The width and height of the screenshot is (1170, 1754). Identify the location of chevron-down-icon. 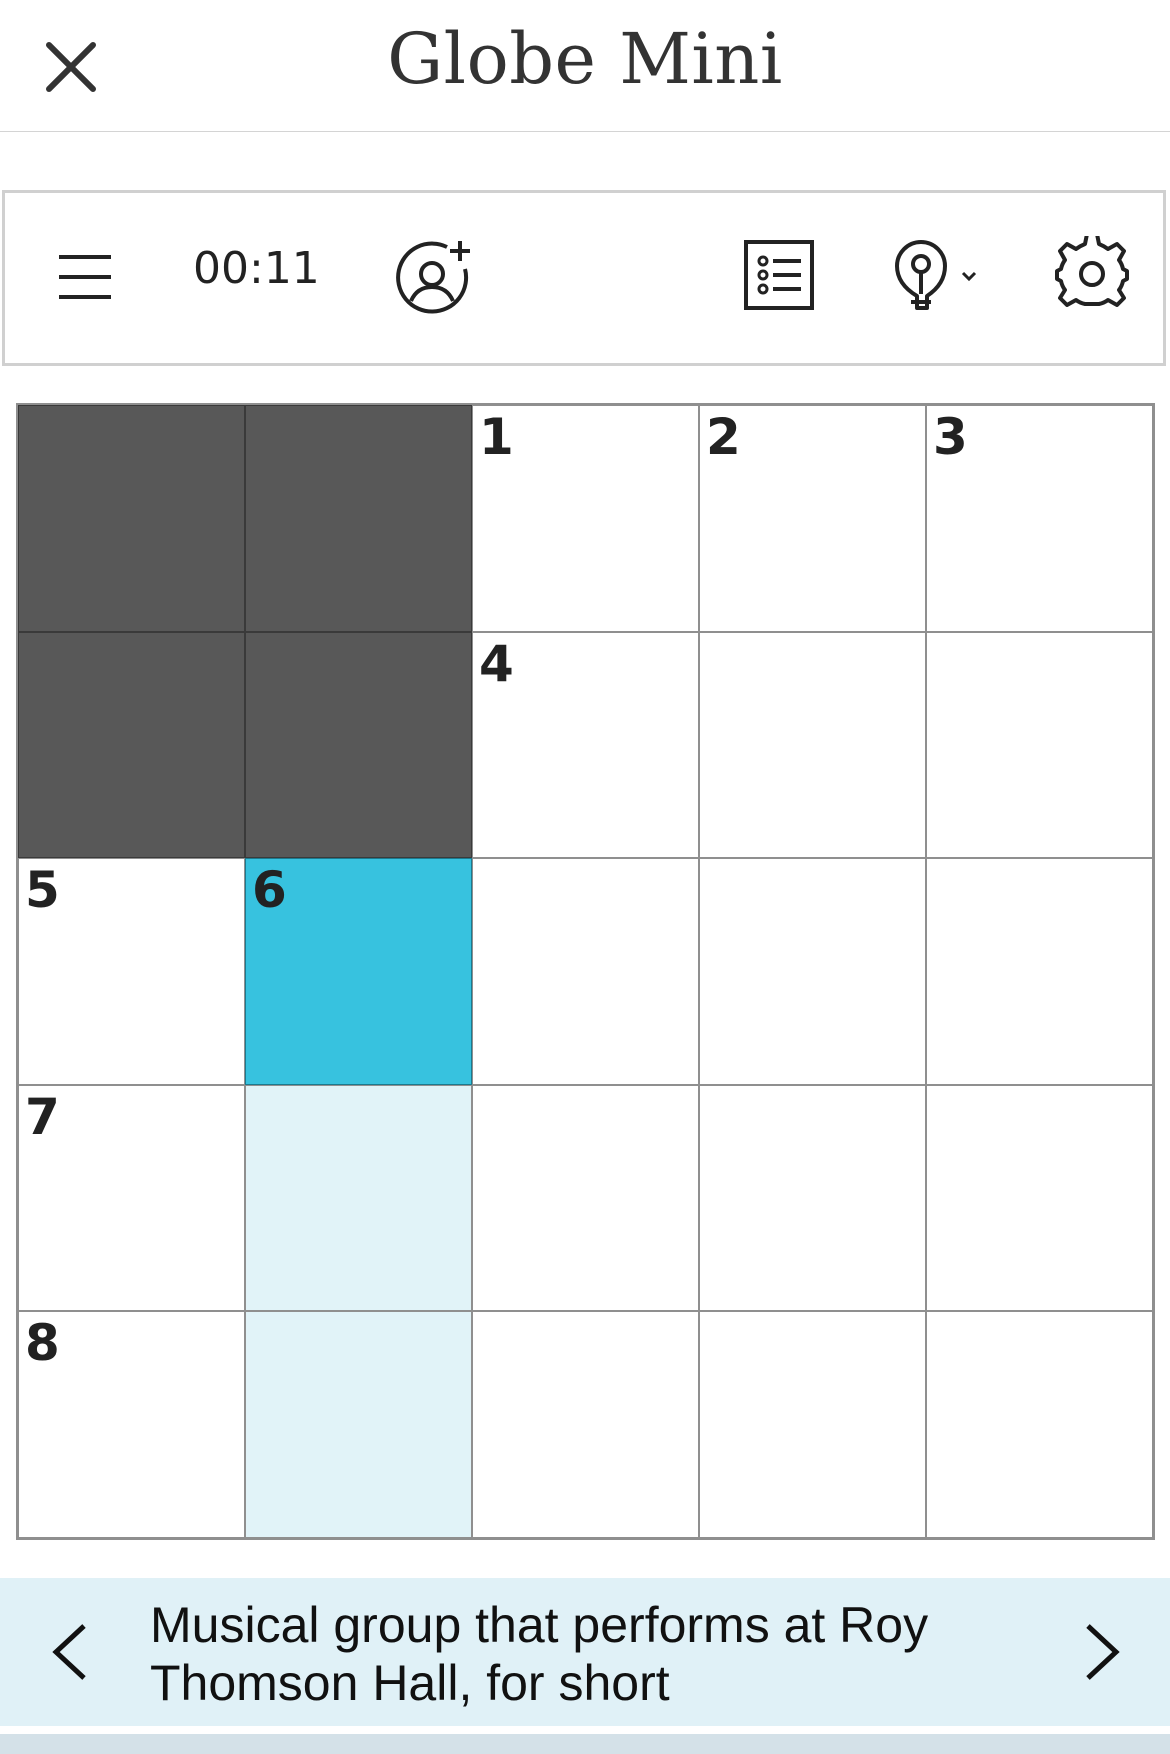
(969, 276).